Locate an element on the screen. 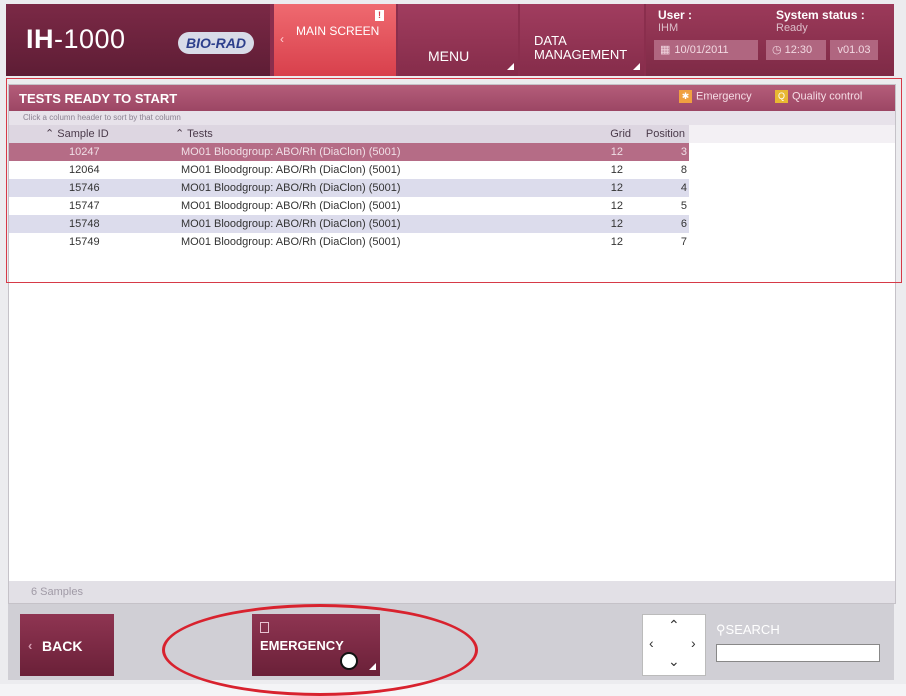  cell-position: 5 is located at coordinates (683, 206).